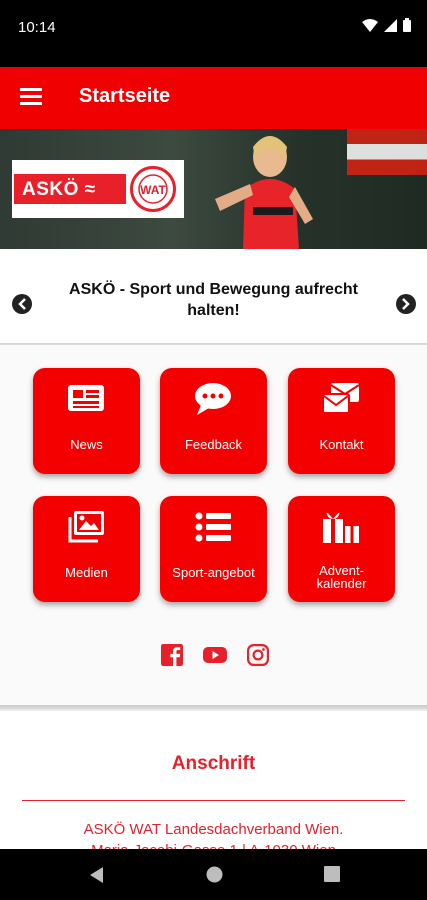 This screenshot has height=900, width=427. Describe the element at coordinates (70, 189) in the screenshot. I see `askoe-logo: ASKÖ ≈` at that location.